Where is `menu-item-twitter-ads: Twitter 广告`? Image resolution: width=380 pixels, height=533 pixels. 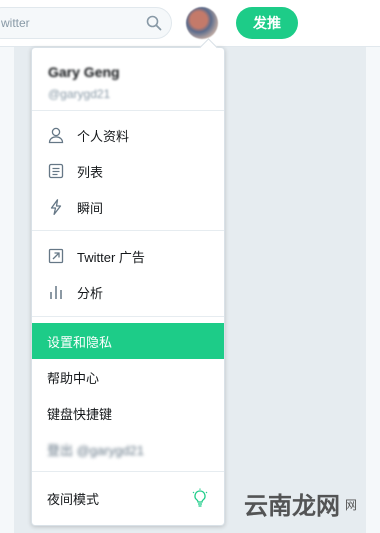 menu-item-twitter-ads: Twitter 广告 is located at coordinates (128, 256).